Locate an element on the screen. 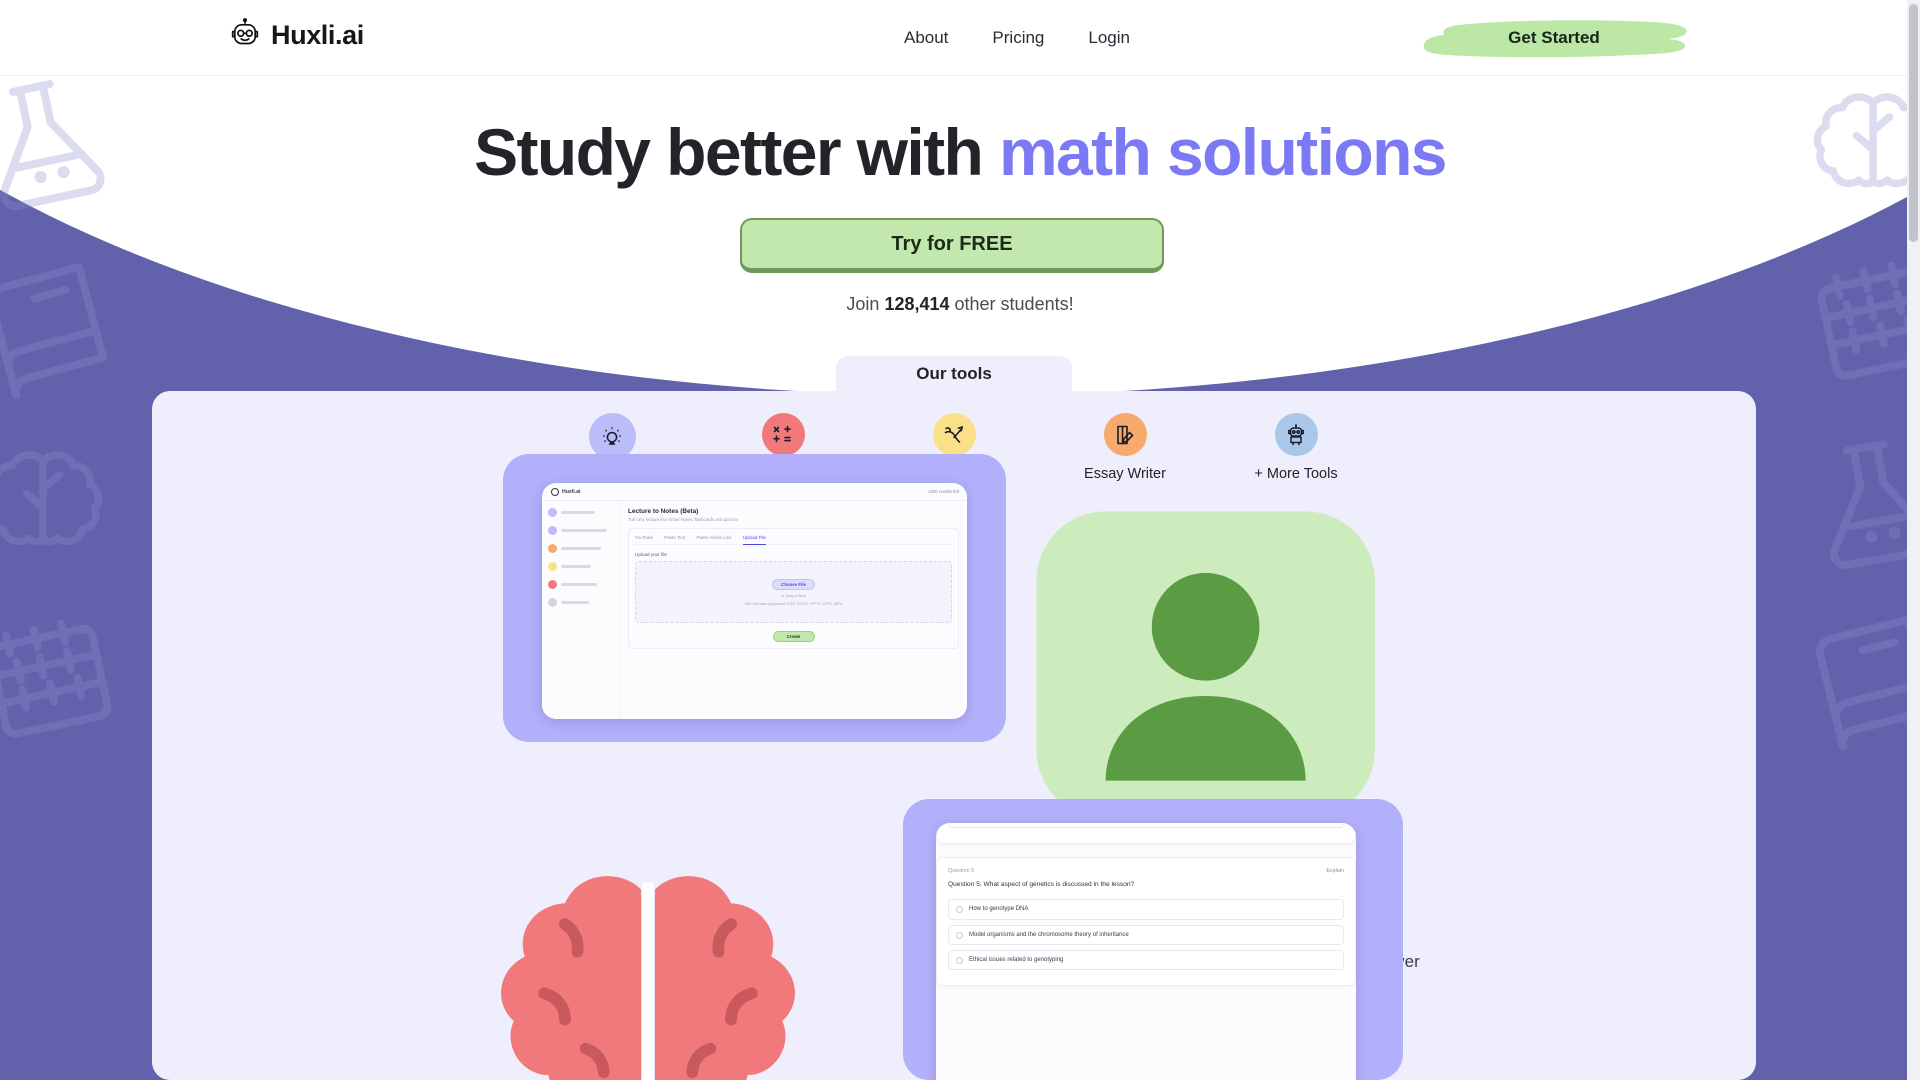 The width and height of the screenshot is (1920, 1080). social-proof-count: 128,414 is located at coordinates (917, 304).